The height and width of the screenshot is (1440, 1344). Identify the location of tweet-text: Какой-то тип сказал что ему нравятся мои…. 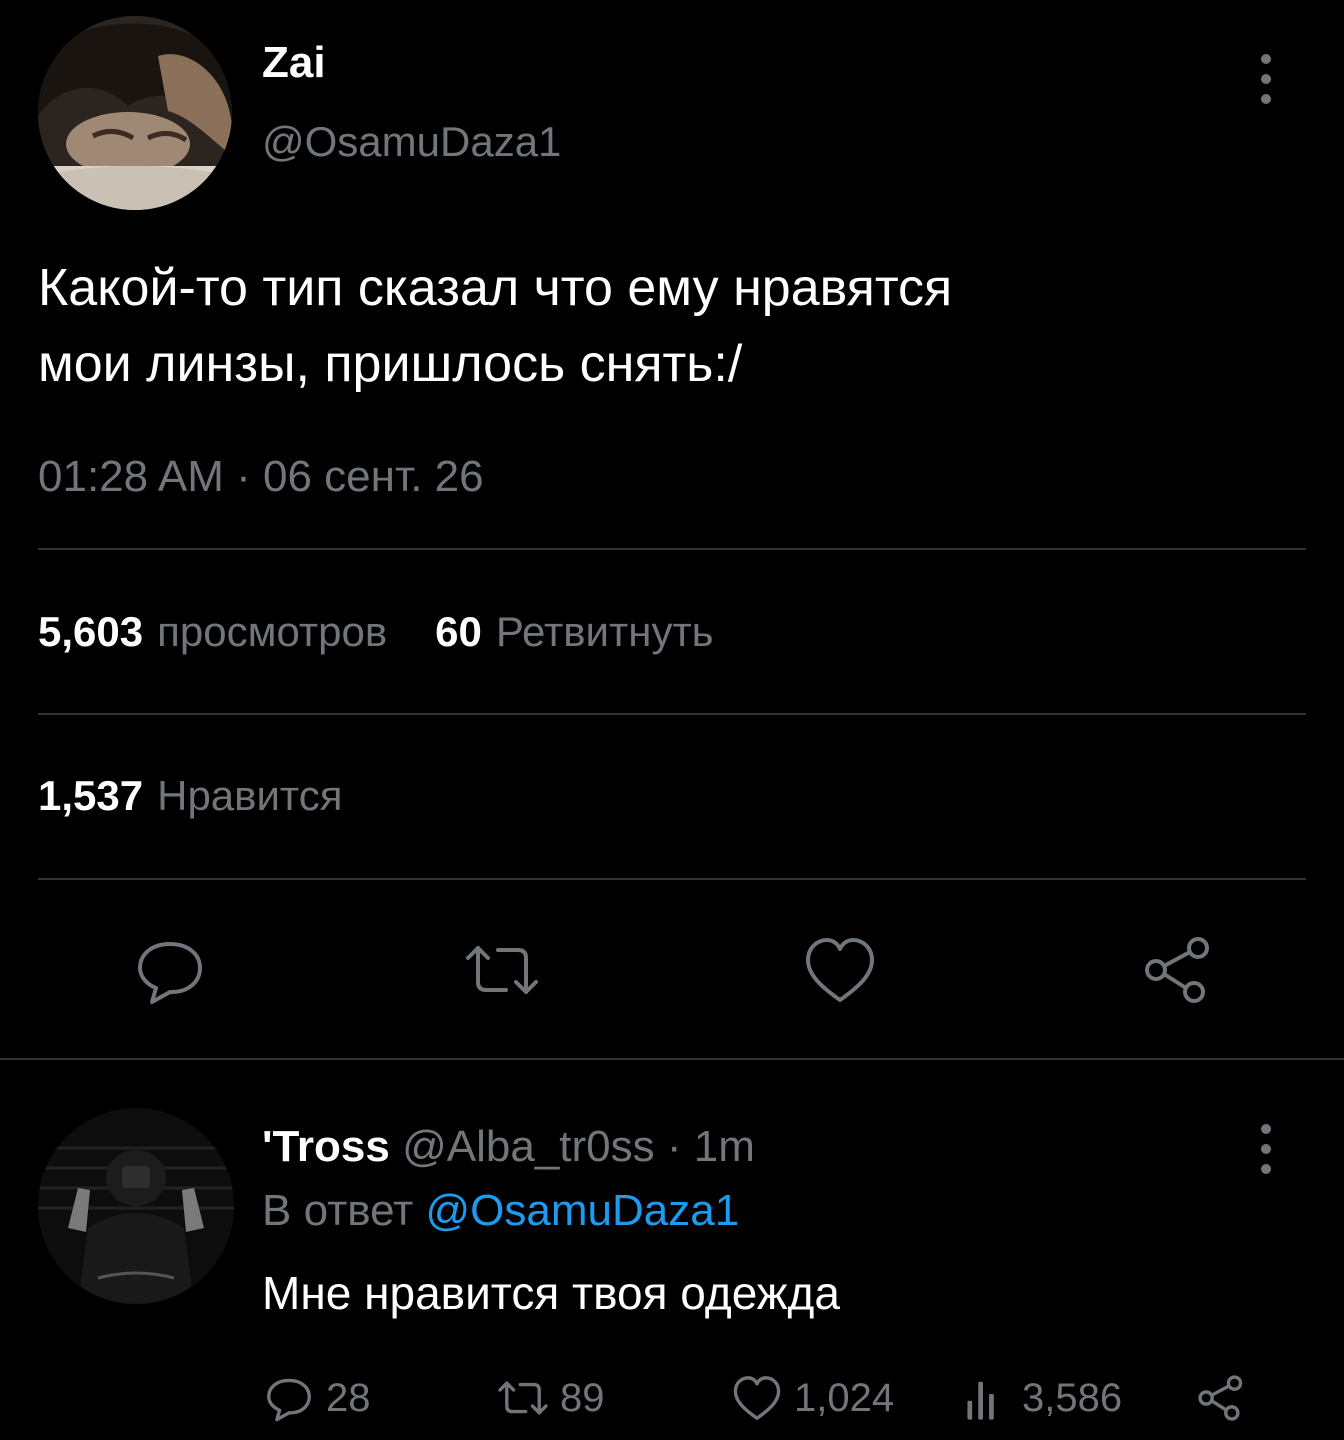
(495, 326).